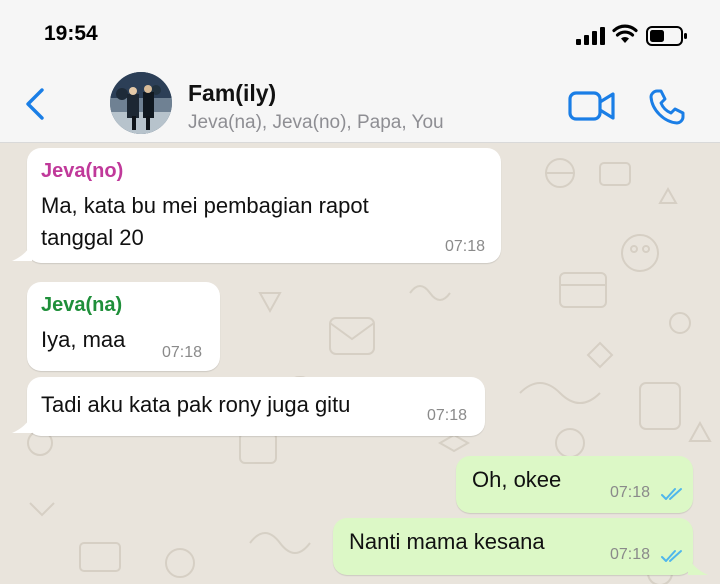 Image resolution: width=720 pixels, height=584 pixels. What do you see at coordinates (591, 38) in the screenshot?
I see `cellular-signal-icon` at bounding box center [591, 38].